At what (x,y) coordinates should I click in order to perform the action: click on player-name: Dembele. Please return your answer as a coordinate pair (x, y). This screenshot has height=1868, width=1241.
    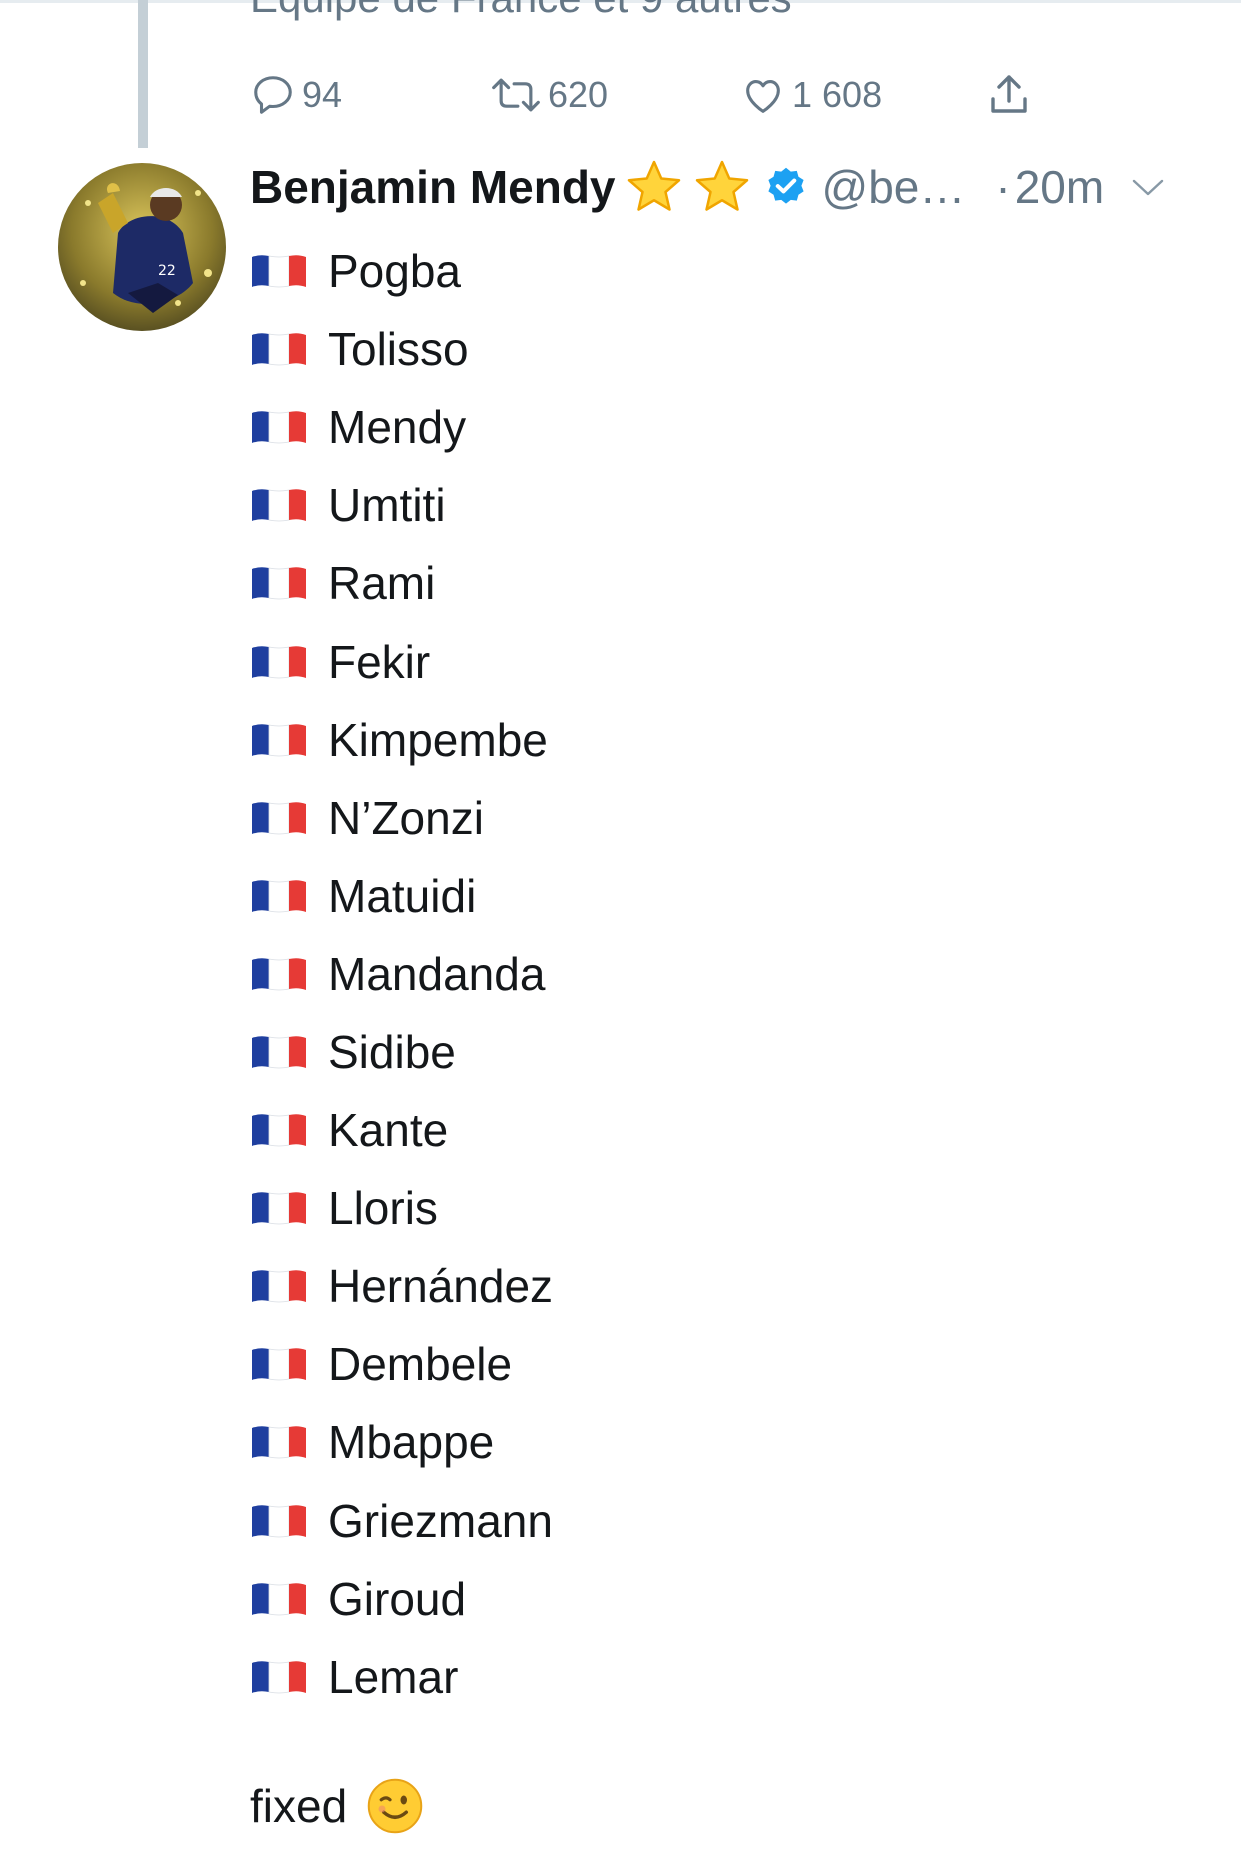
    Looking at the image, I should click on (420, 1364).